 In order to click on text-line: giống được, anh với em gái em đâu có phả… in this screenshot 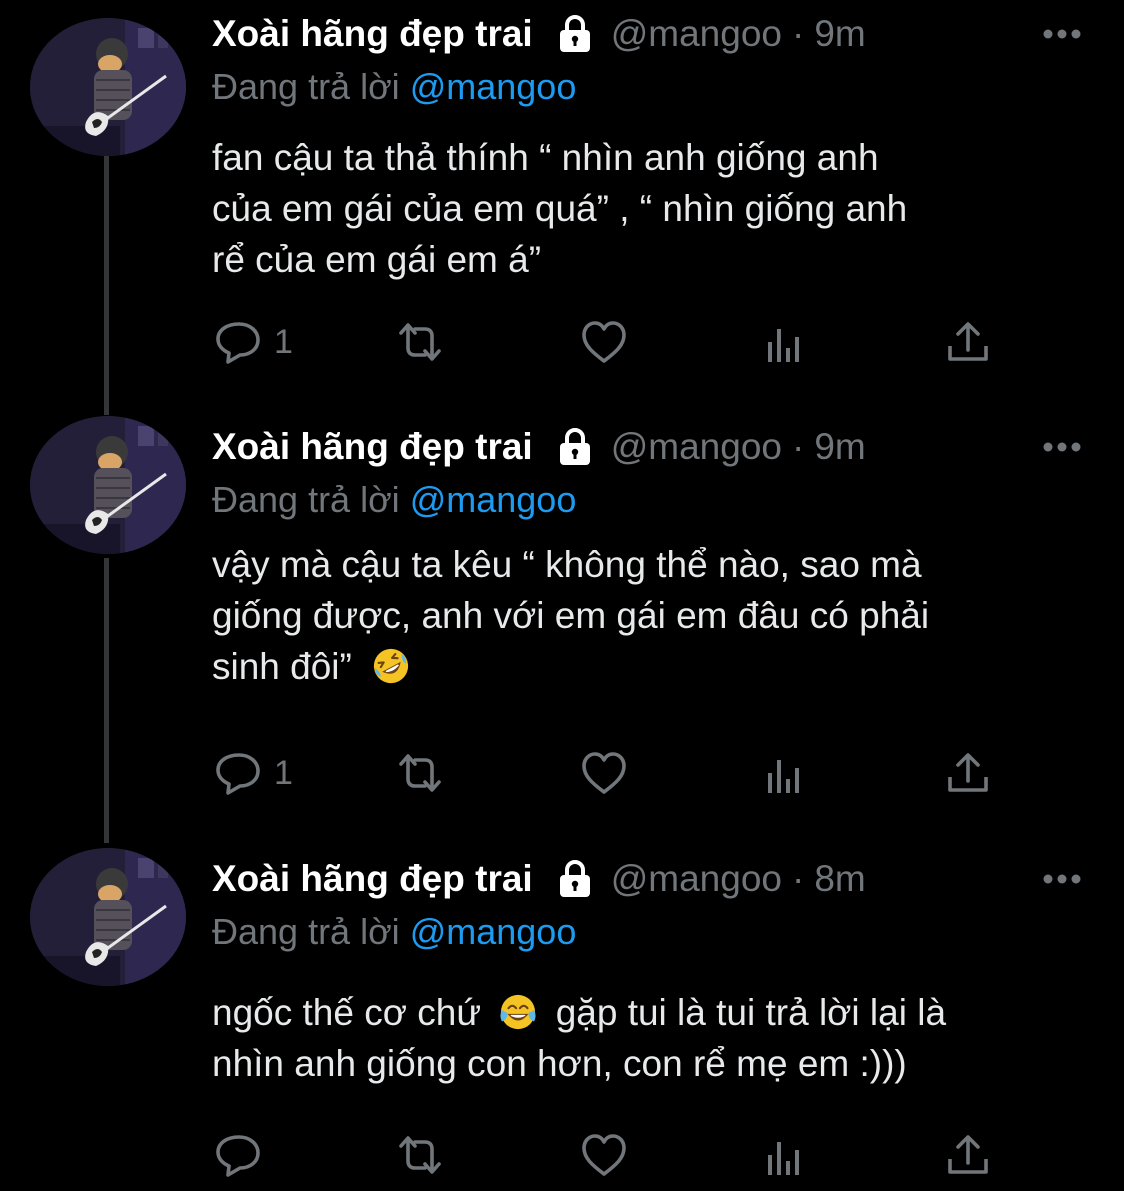, I will do `click(571, 615)`.